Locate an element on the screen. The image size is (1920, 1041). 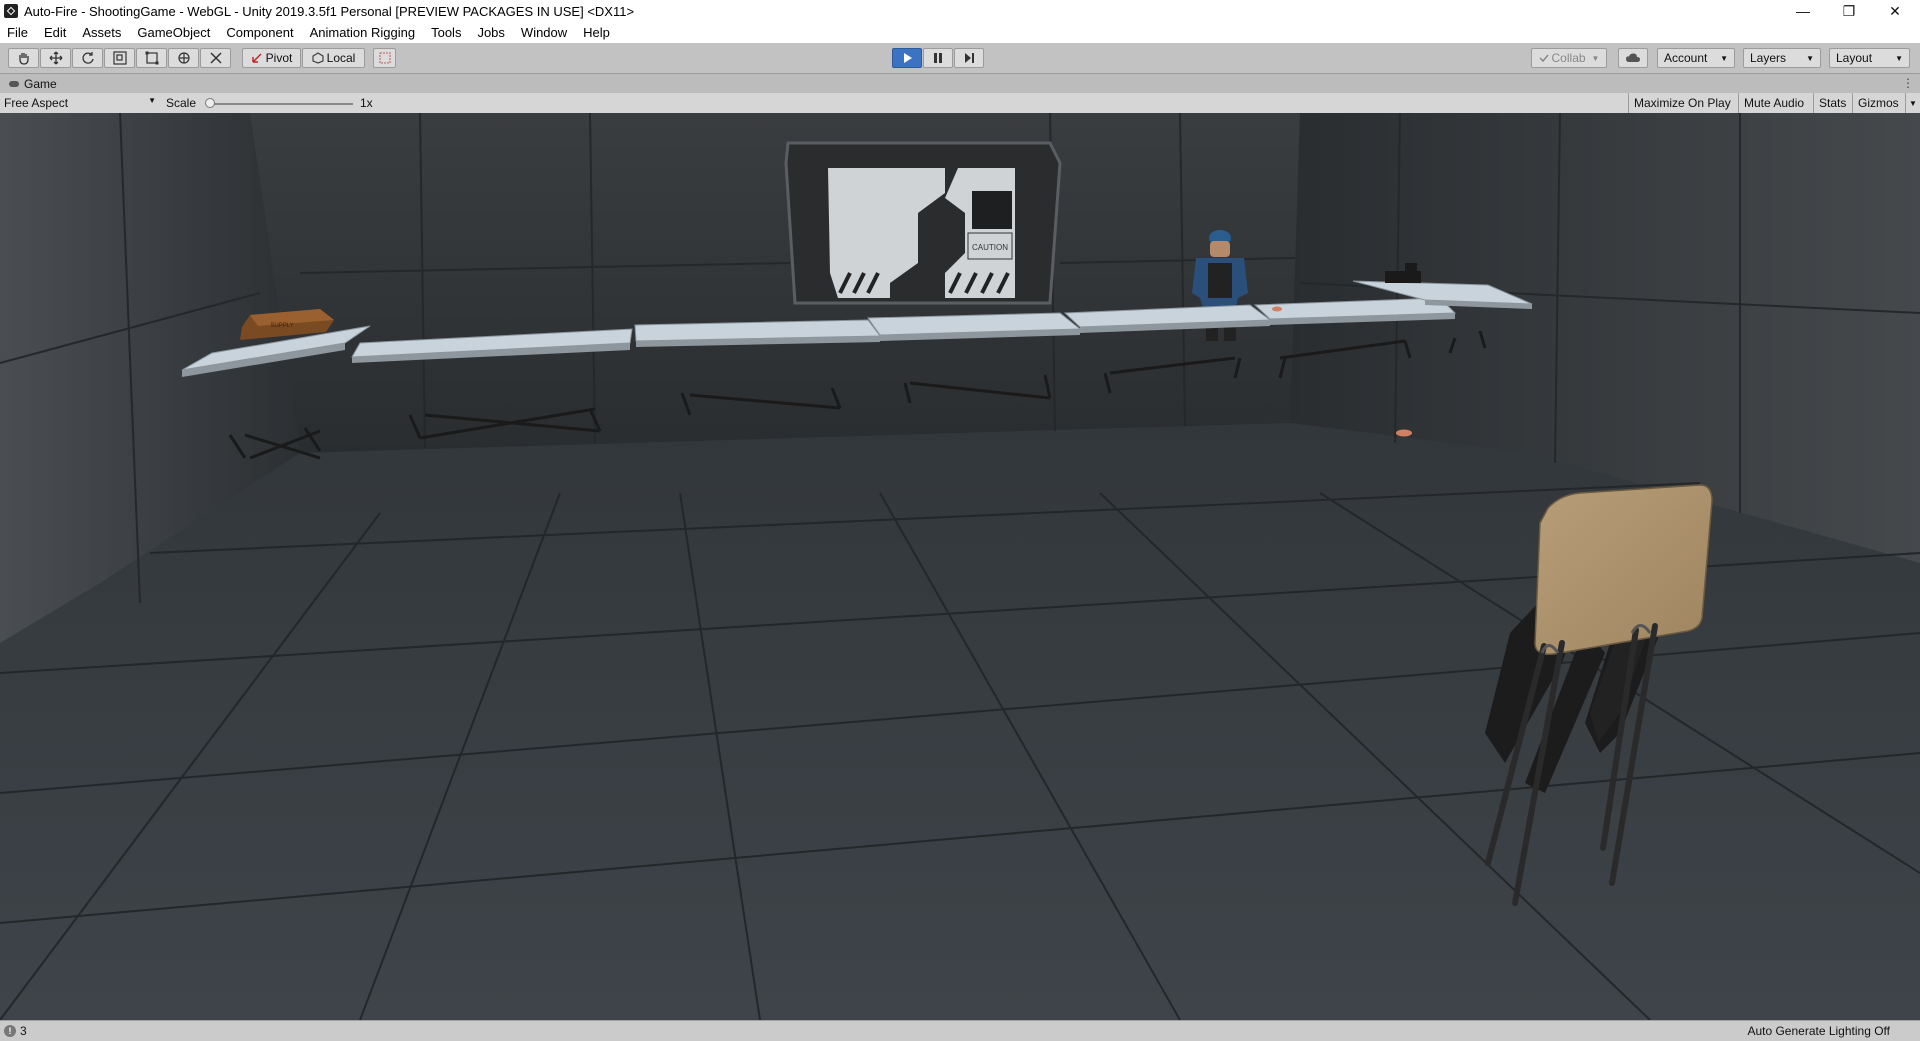
rotate-tool-button is located at coordinates (87, 58).